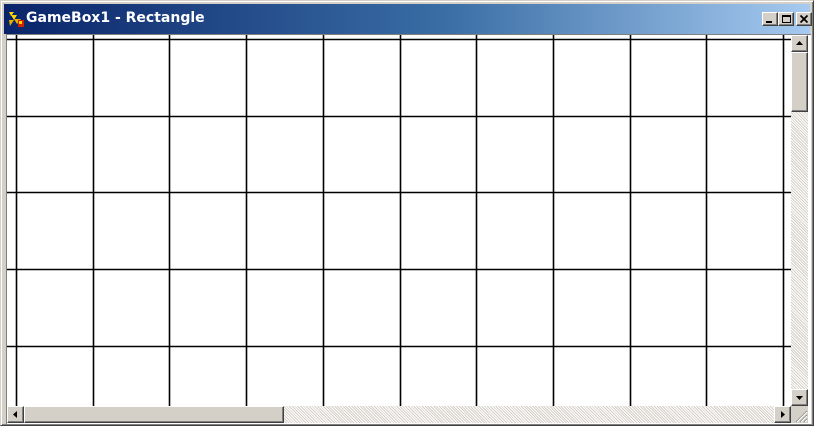 The height and width of the screenshot is (426, 814). I want to click on horizontal-scroll-thumb, so click(154, 414).